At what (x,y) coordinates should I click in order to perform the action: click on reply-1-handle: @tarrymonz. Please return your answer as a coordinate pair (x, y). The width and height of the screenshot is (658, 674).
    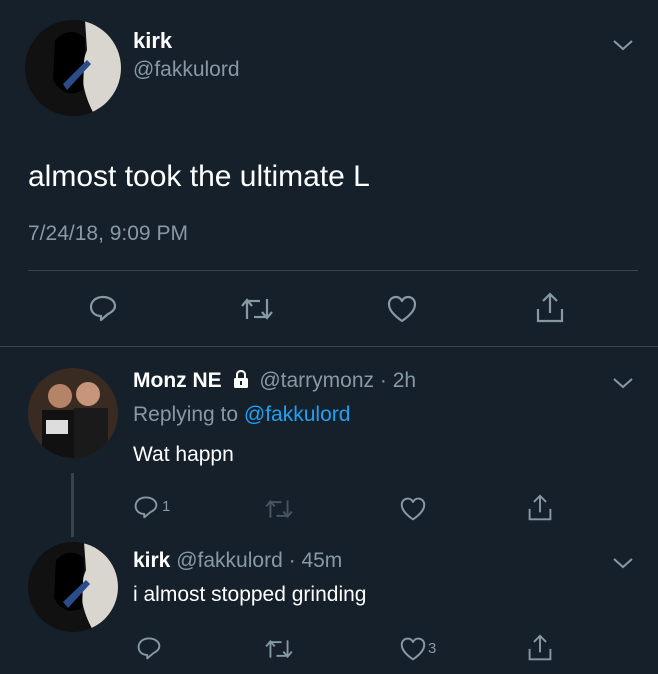
    Looking at the image, I should click on (316, 380).